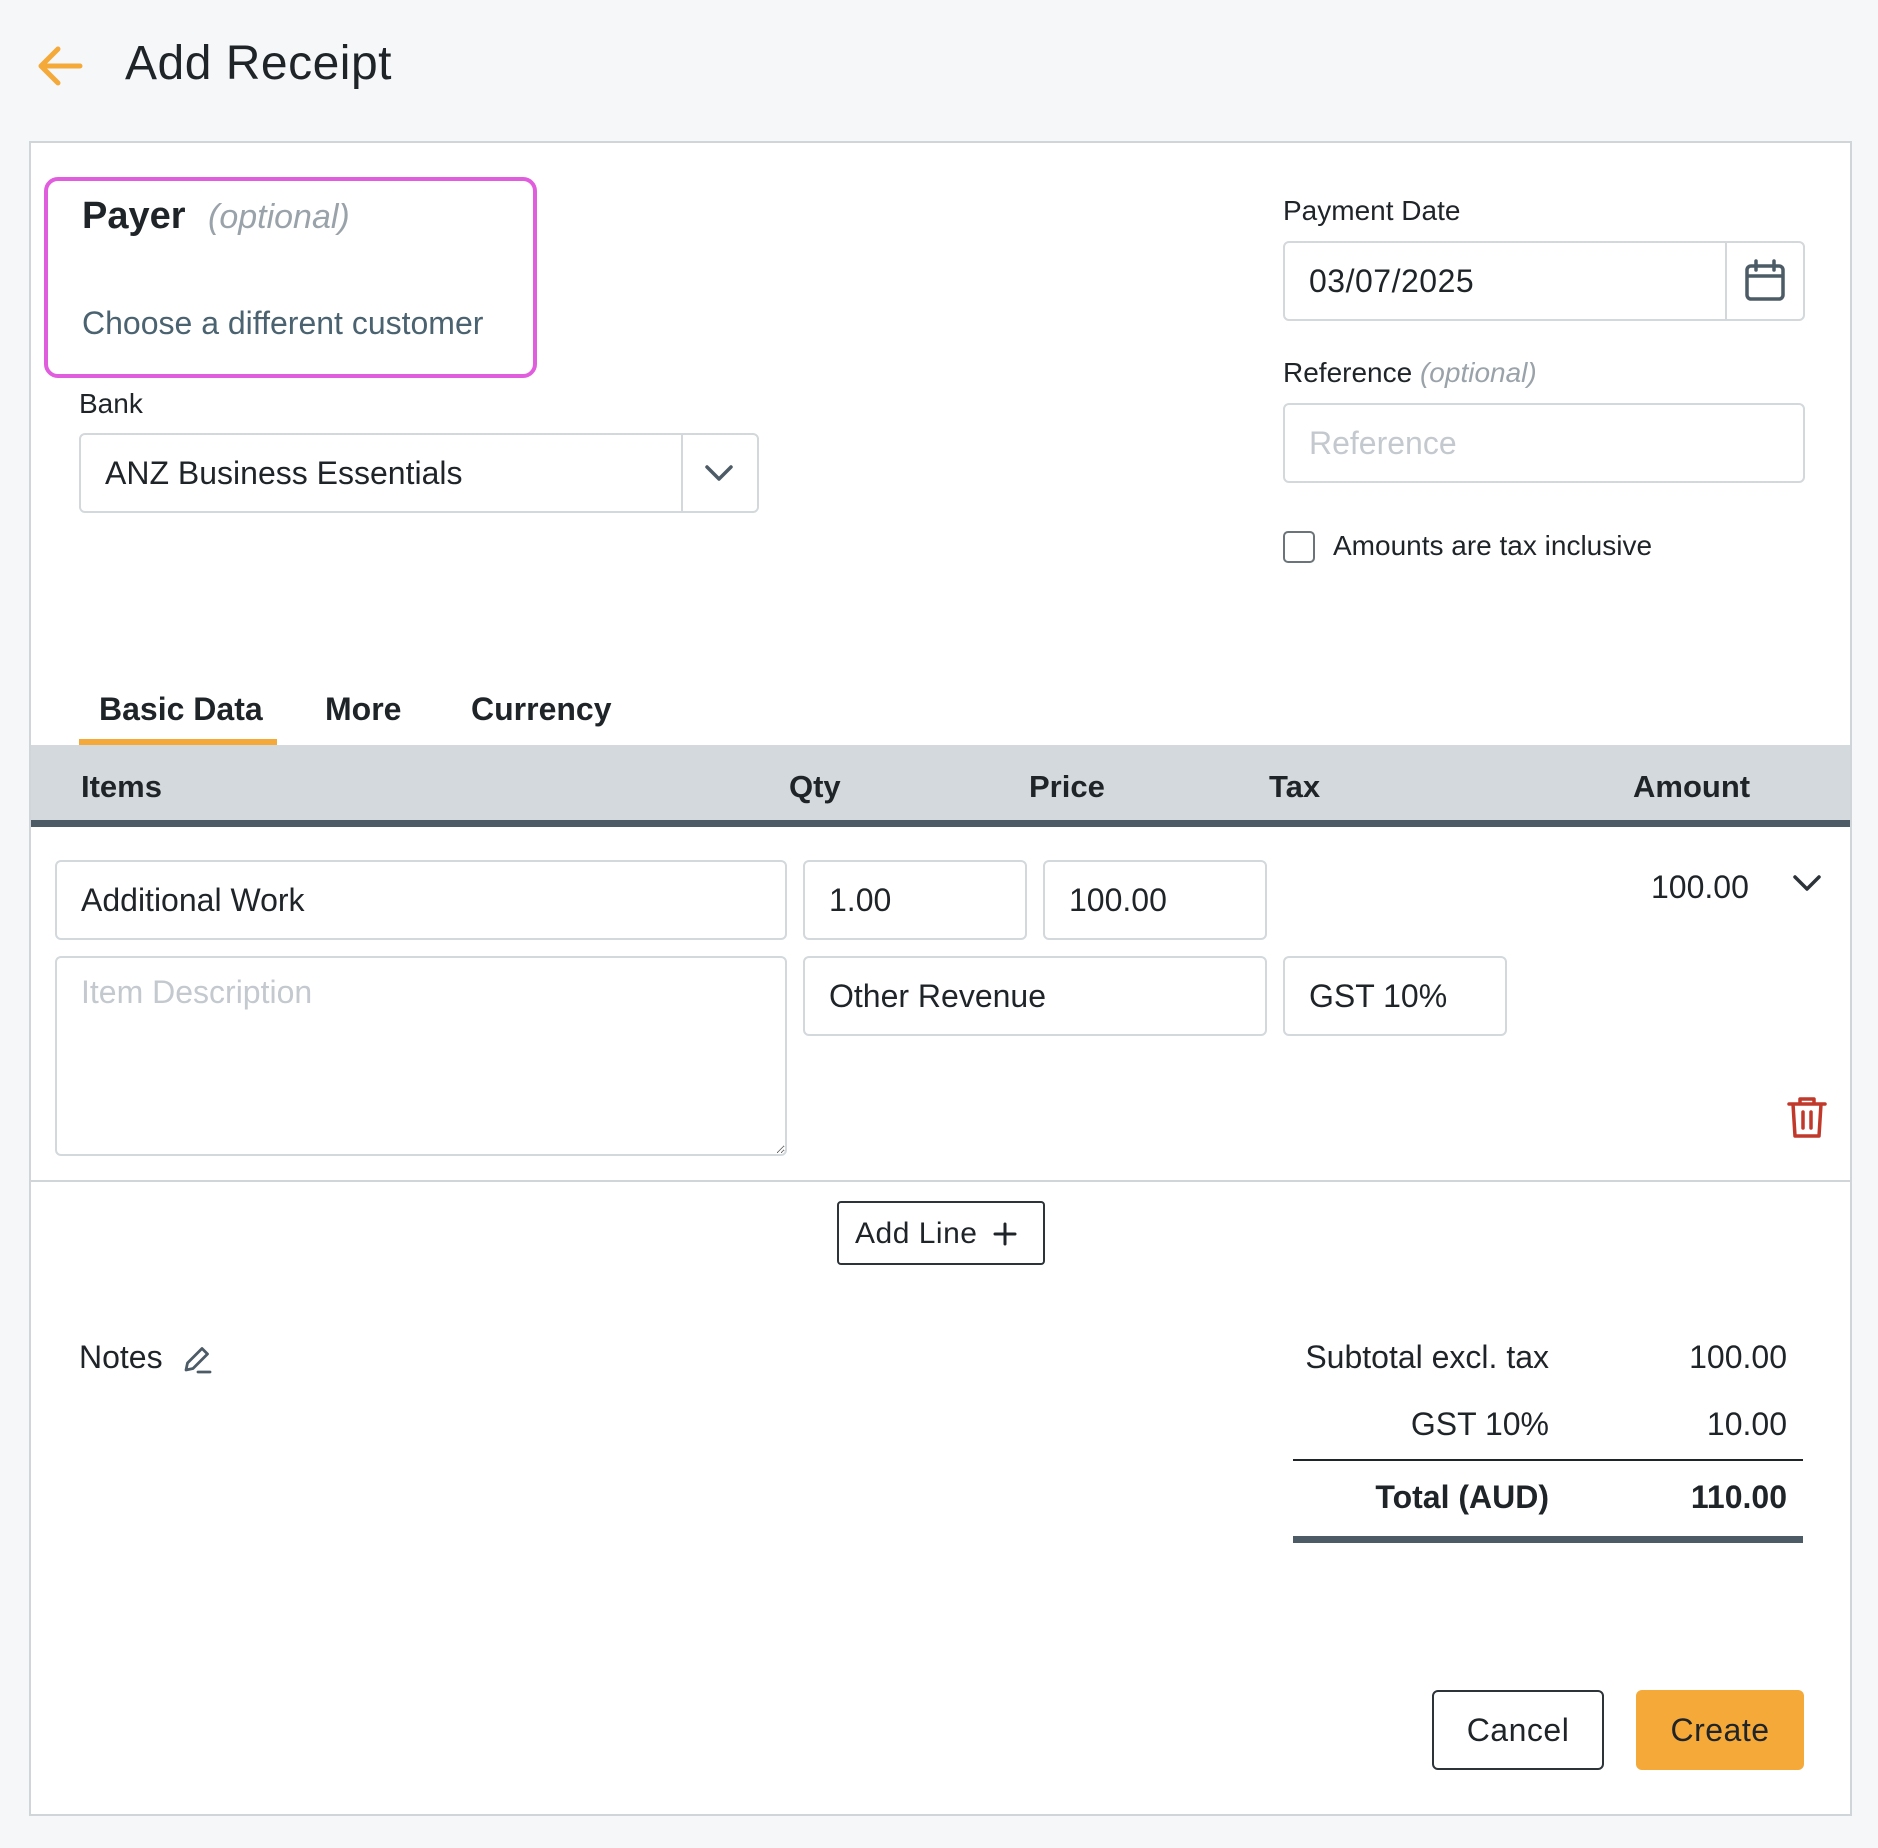  Describe the element at coordinates (916, 1233) in the screenshot. I see `add-line-label: Add Line` at that location.